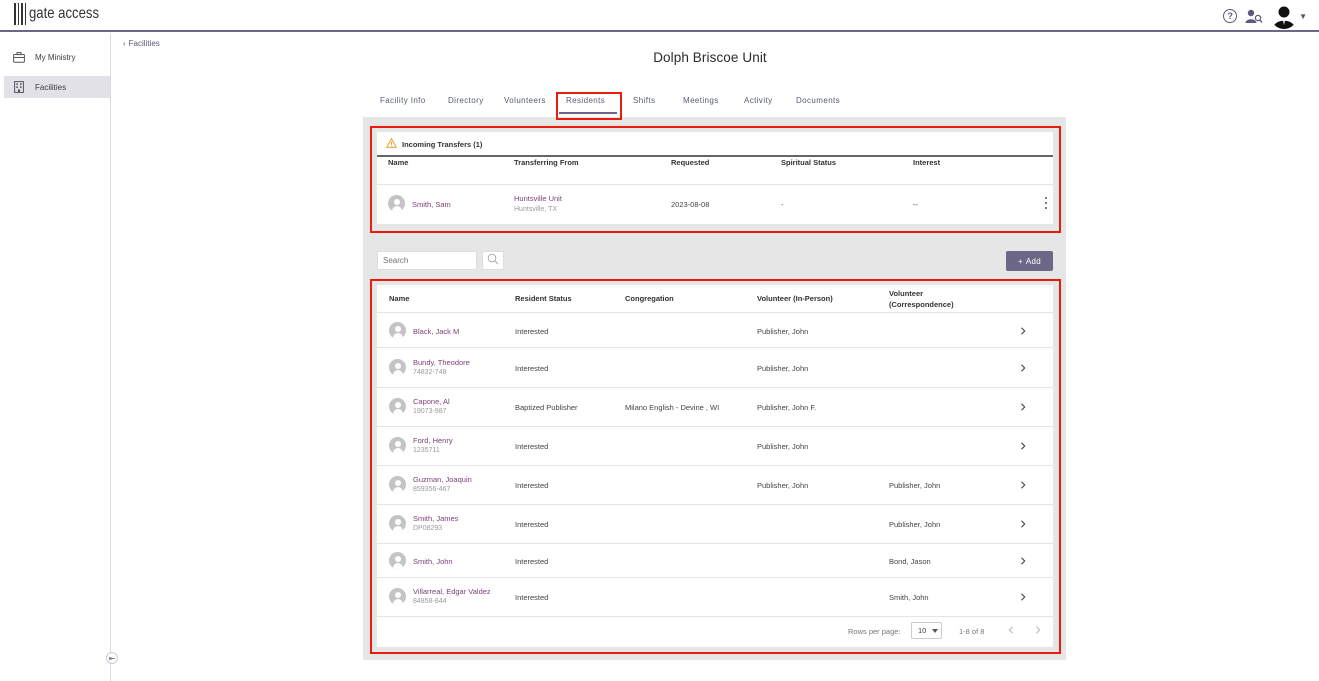 This screenshot has width=1319, height=681. Describe the element at coordinates (19, 57) in the screenshot. I see `briefcase-icon` at that location.